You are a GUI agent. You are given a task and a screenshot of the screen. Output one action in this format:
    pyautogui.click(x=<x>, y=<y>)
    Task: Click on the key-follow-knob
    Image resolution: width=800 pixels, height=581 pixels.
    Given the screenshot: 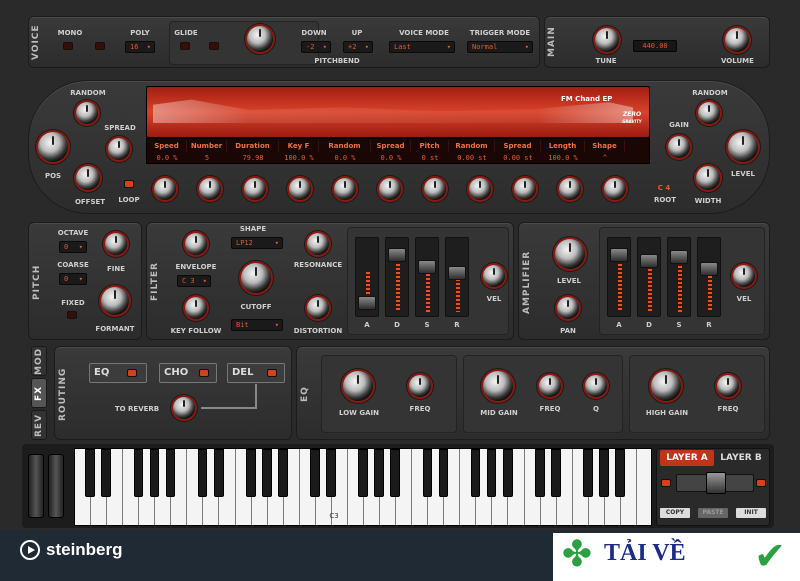 What is the action you would take?
    pyautogui.click(x=196, y=308)
    